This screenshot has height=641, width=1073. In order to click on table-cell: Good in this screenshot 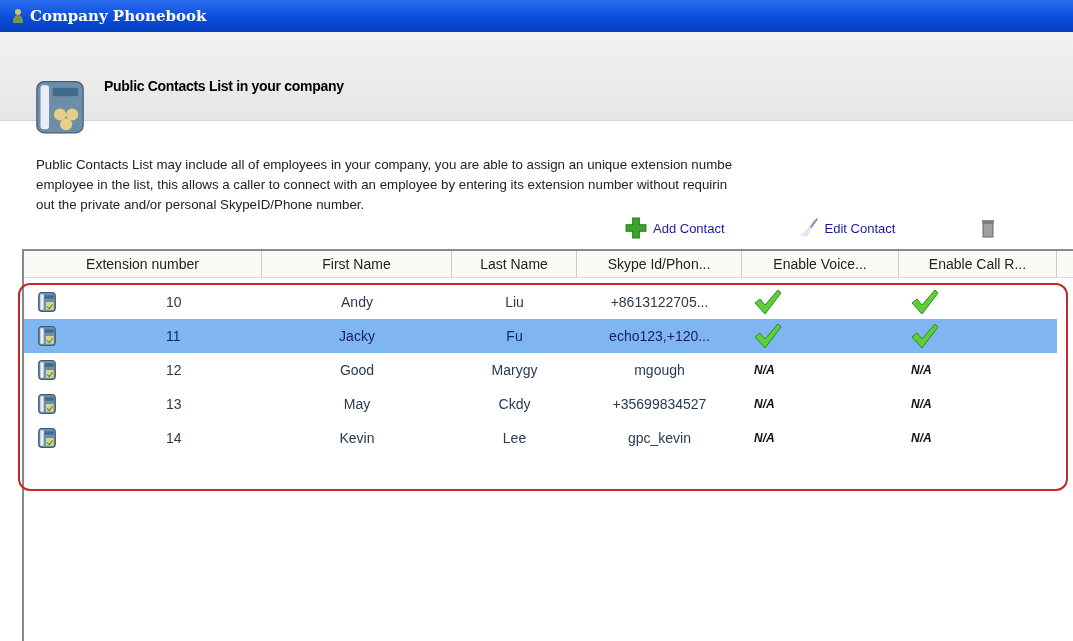, I will do `click(357, 370)`.